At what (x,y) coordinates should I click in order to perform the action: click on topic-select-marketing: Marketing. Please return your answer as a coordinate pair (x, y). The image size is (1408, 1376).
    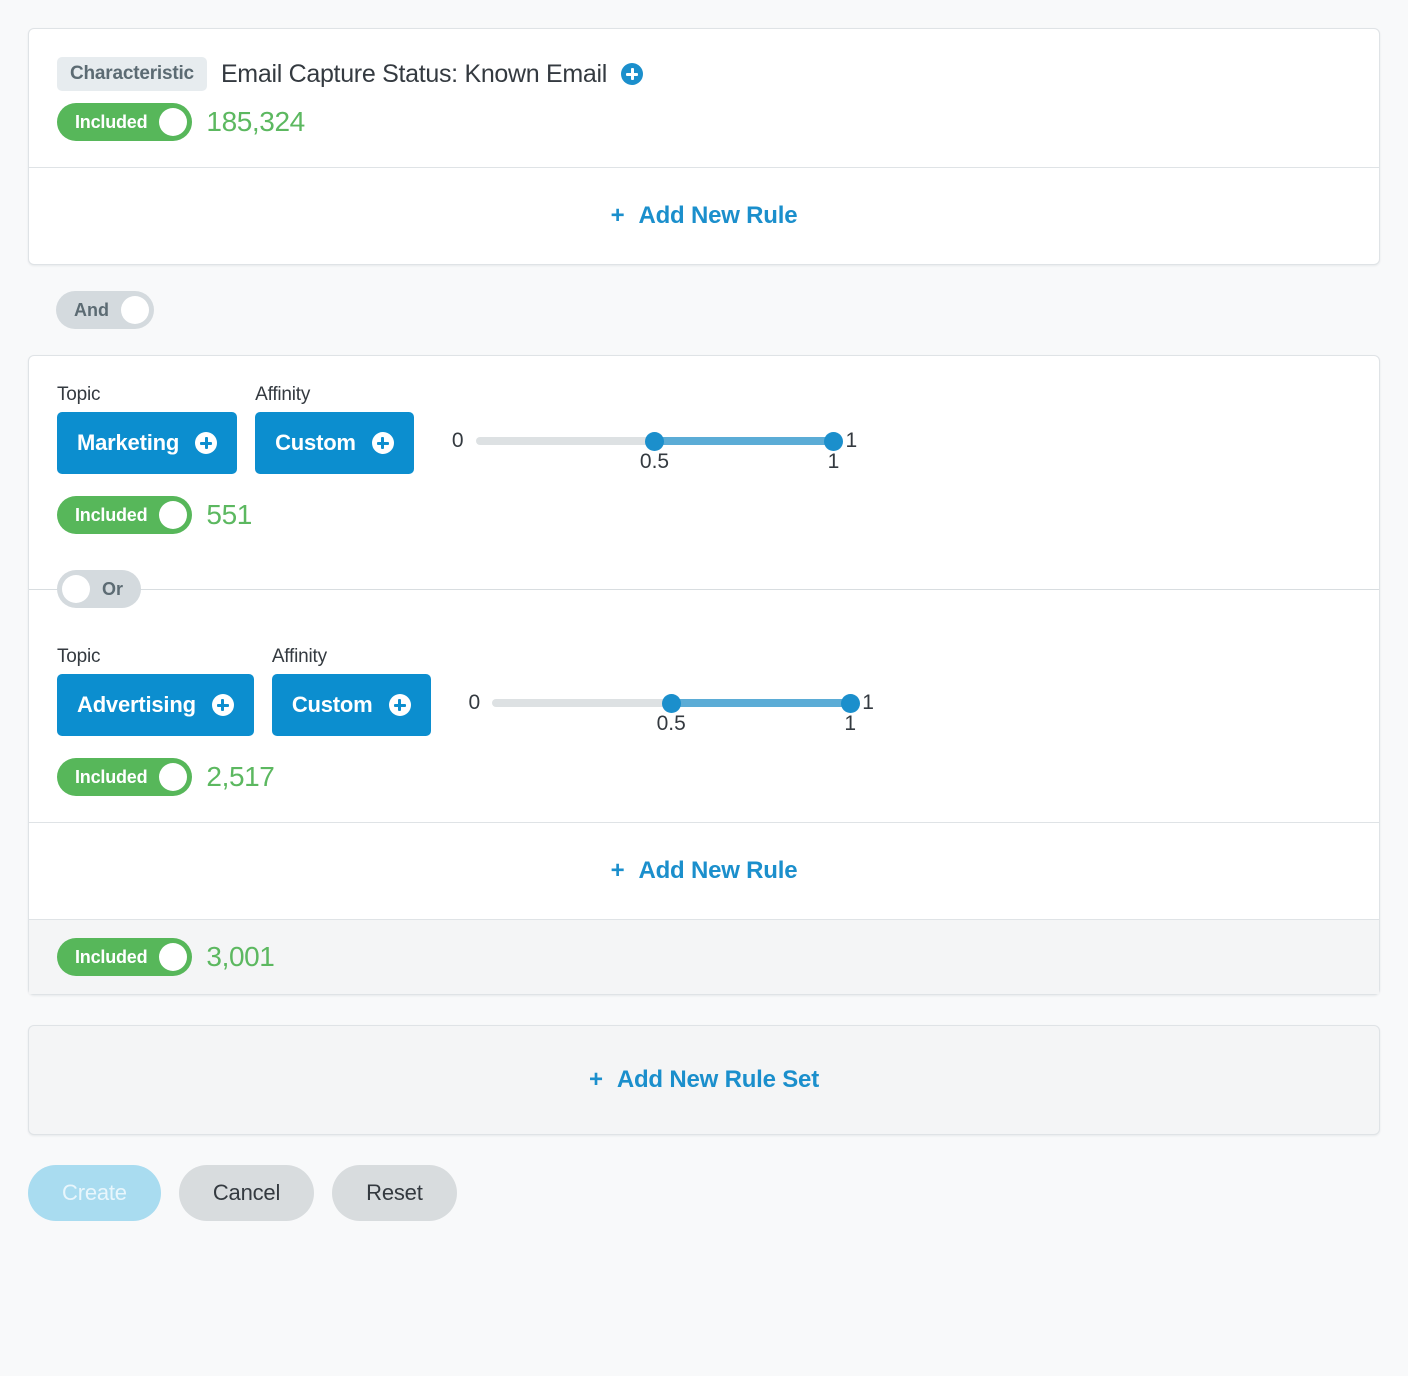
    Looking at the image, I should click on (147, 443).